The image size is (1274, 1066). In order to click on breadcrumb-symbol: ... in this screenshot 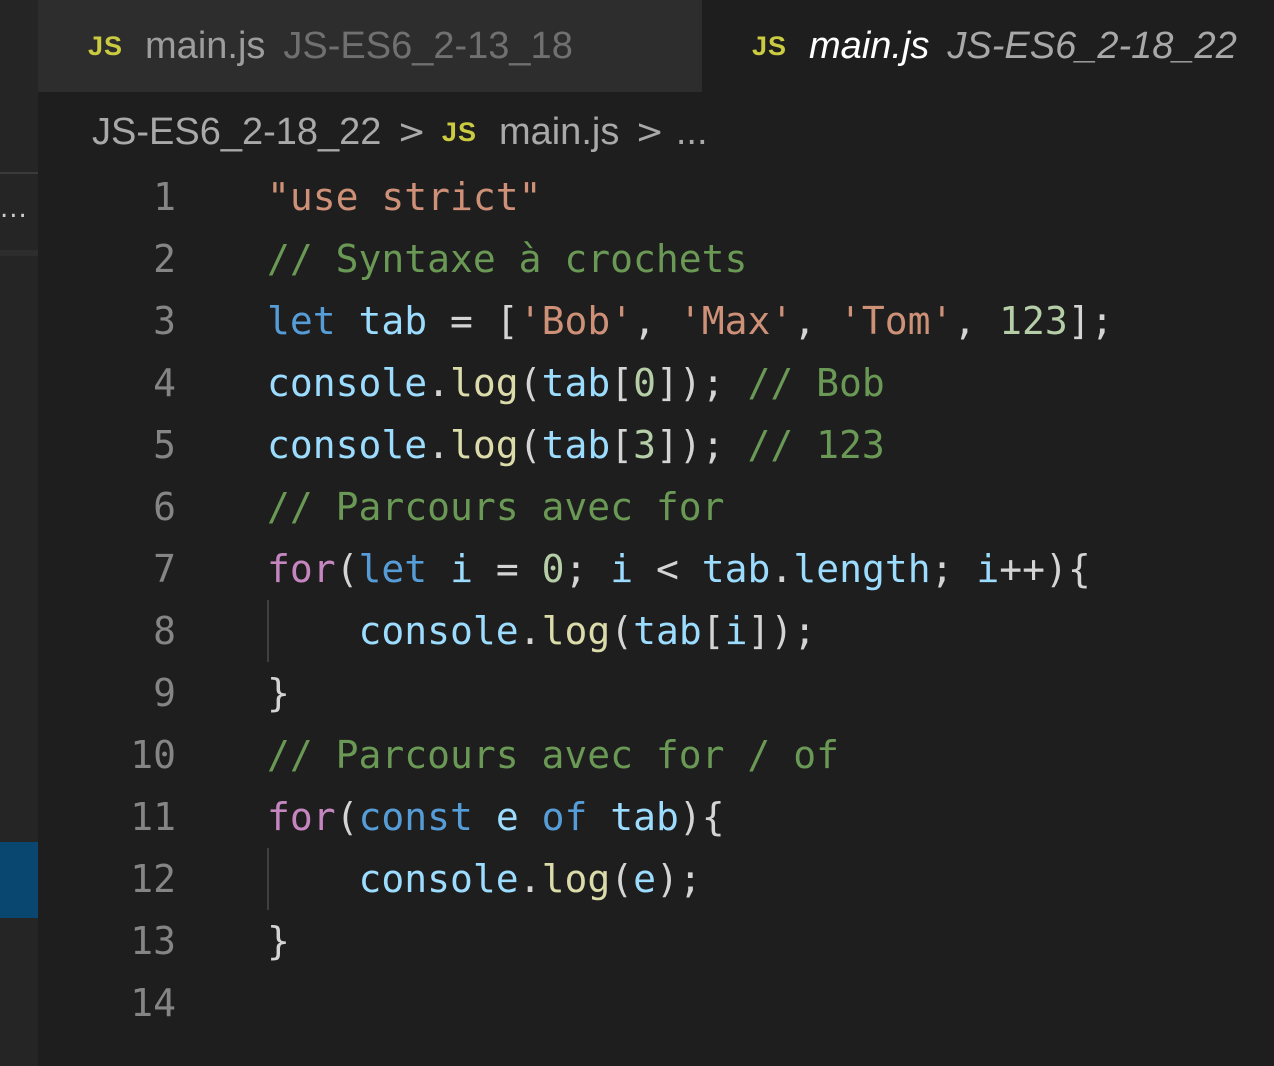, I will do `click(692, 132)`.